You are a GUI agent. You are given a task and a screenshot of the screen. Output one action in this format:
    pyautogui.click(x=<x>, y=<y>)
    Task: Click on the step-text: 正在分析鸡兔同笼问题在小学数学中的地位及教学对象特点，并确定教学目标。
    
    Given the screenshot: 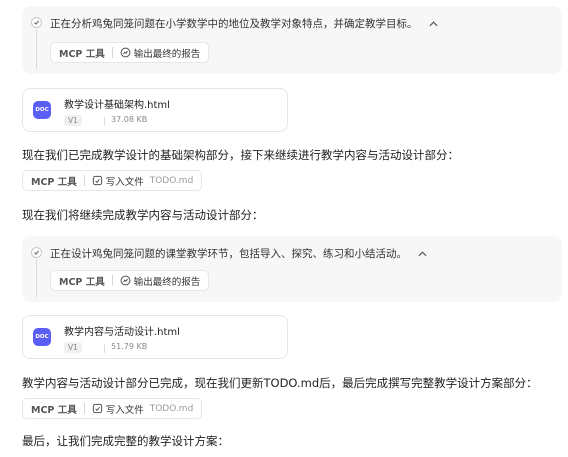 What is the action you would take?
    pyautogui.click(x=244, y=23)
    